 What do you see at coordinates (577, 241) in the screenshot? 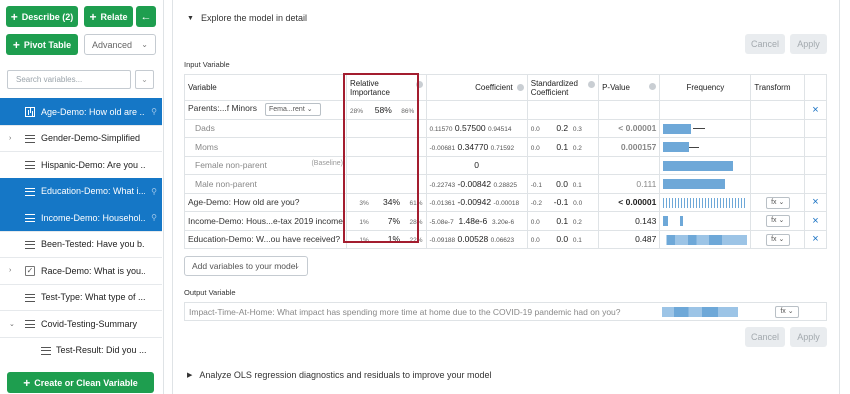
I see `std-high: 0.1` at bounding box center [577, 241].